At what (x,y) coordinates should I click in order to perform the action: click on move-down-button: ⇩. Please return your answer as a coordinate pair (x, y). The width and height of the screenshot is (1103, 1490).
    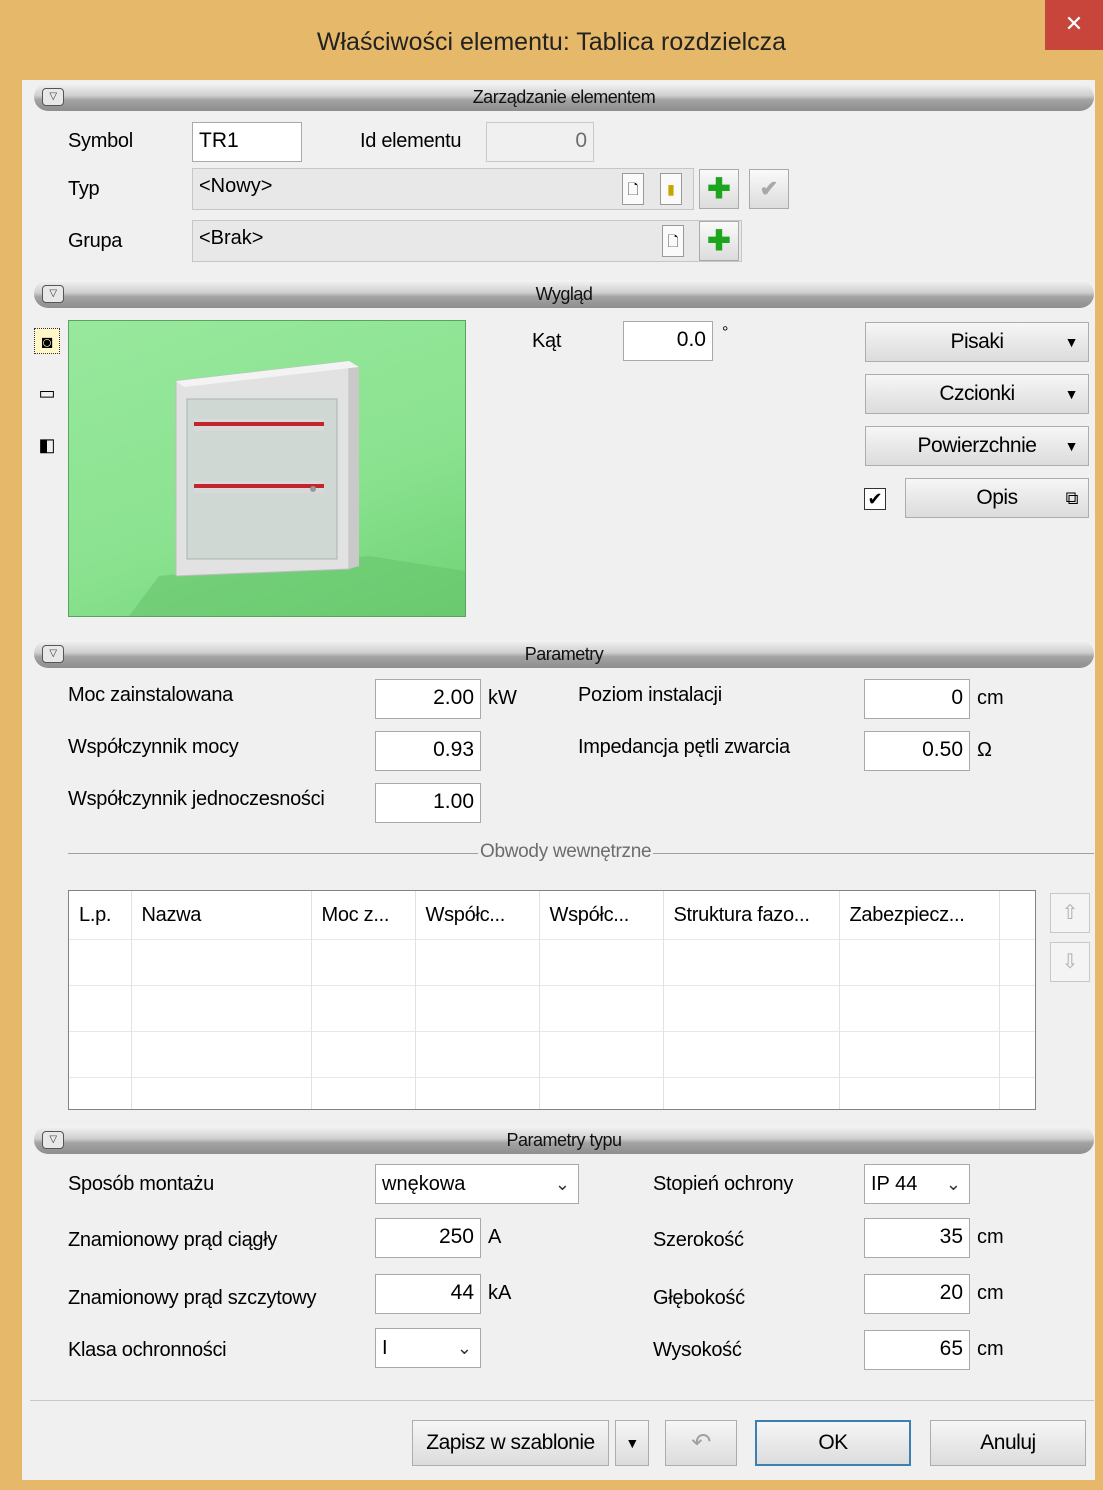
    Looking at the image, I should click on (1070, 962).